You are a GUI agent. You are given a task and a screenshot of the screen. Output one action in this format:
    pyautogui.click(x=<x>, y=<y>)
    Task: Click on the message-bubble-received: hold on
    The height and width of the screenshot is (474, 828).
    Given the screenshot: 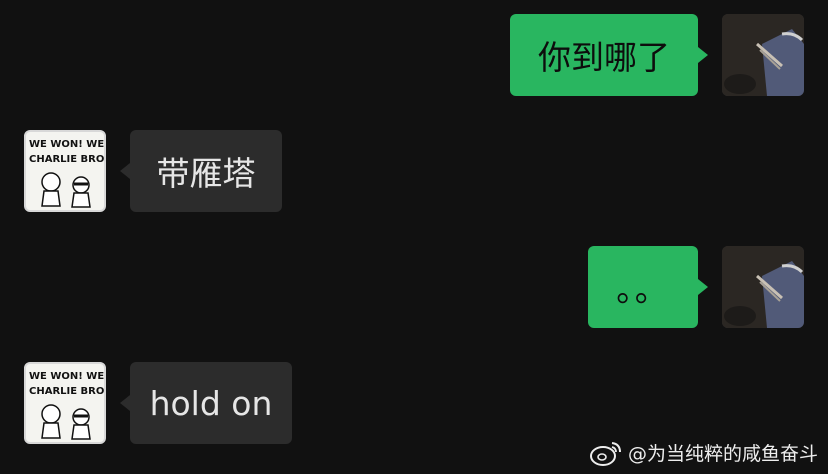 What is the action you would take?
    pyautogui.click(x=211, y=403)
    